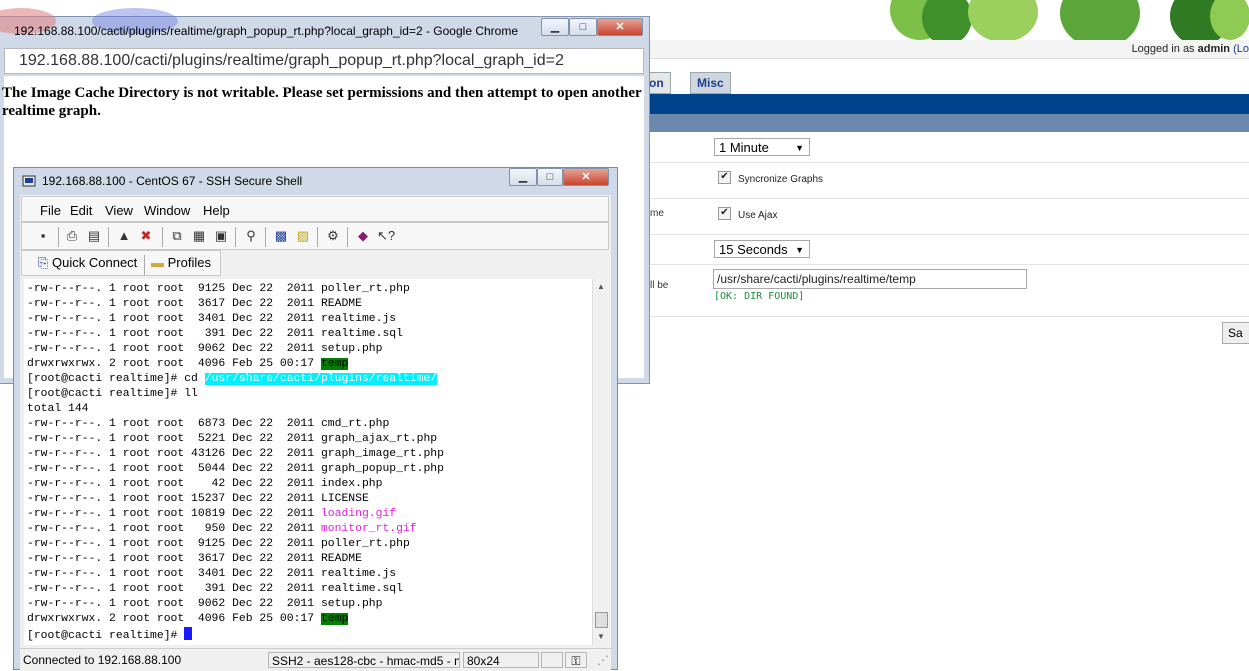 The image size is (1249, 671). Describe the element at coordinates (816, 279) in the screenshot. I see `cache-directory-value: /usr/share/cacti/plugins/realtime/temp` at that location.